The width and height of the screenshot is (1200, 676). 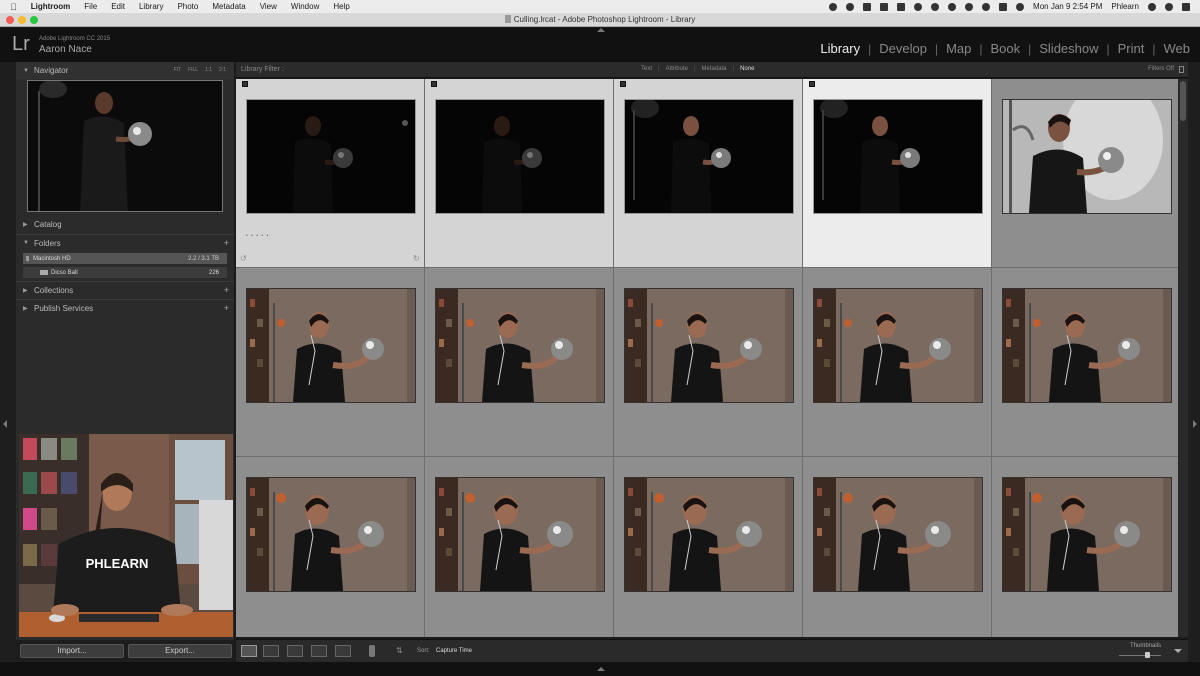 What do you see at coordinates (677, 69) in the screenshot?
I see `filter-attribute: Attribute` at bounding box center [677, 69].